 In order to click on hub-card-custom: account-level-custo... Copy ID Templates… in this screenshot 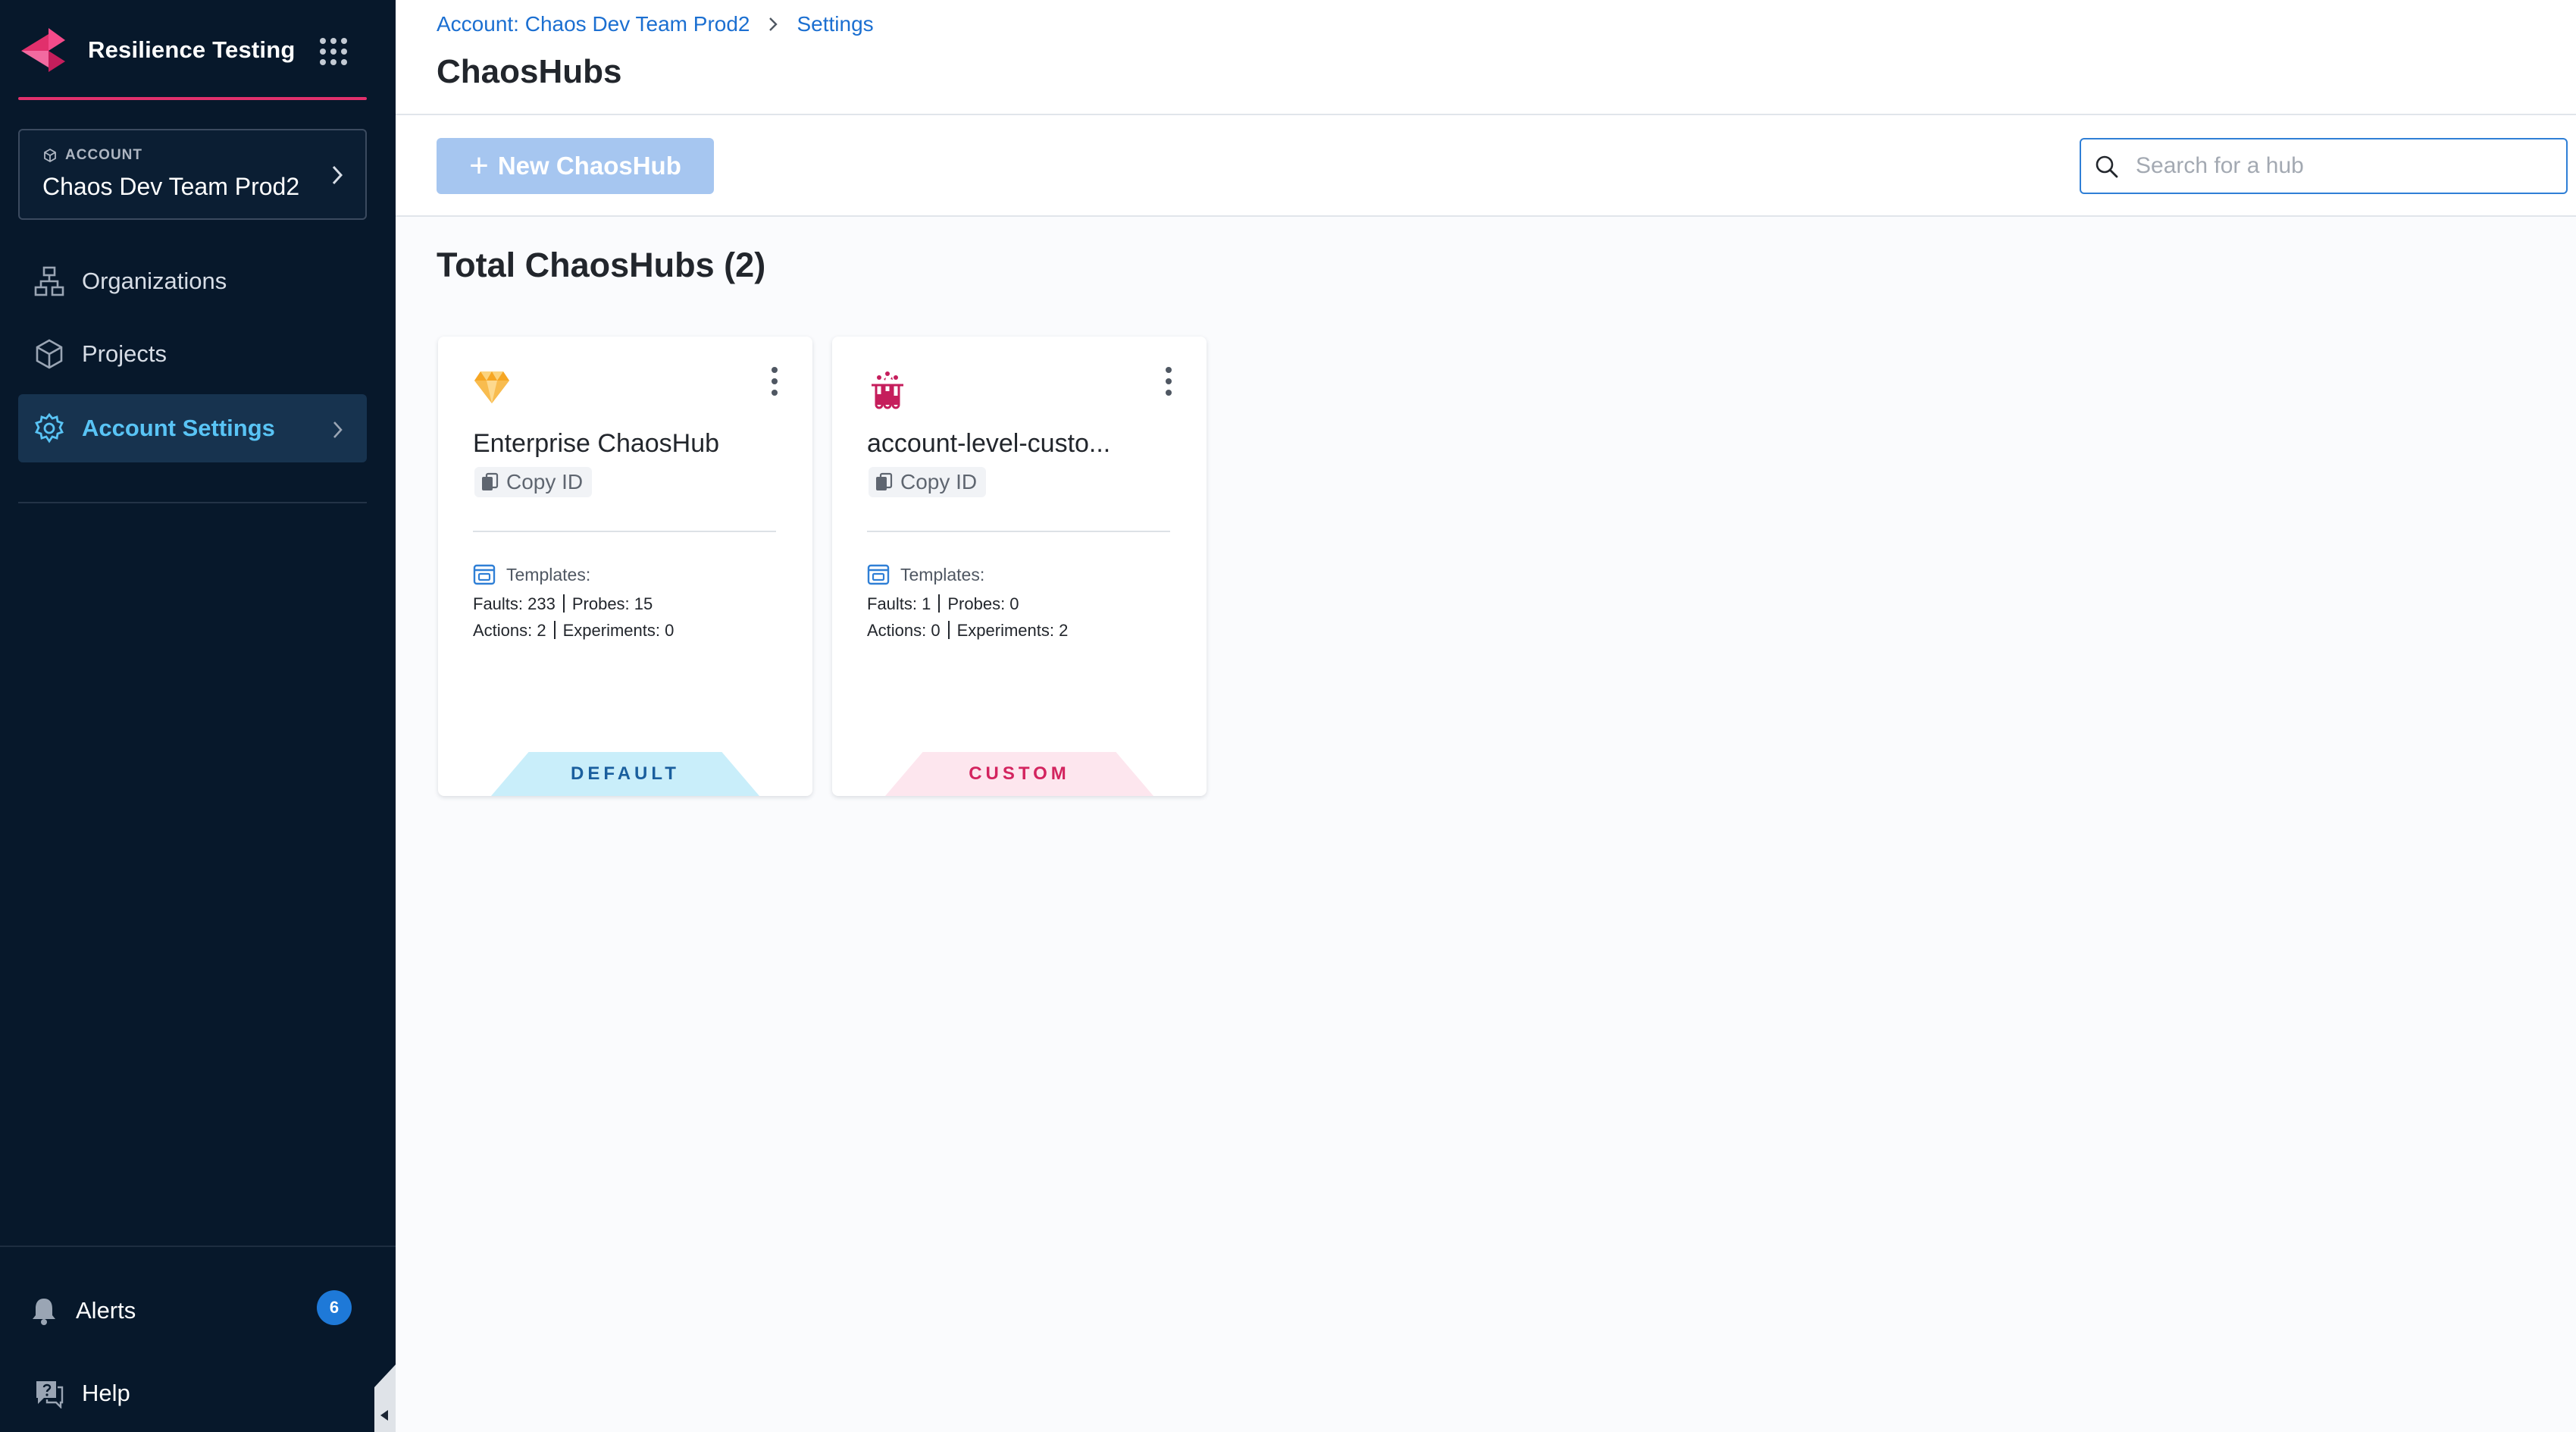, I will do `click(1020, 566)`.